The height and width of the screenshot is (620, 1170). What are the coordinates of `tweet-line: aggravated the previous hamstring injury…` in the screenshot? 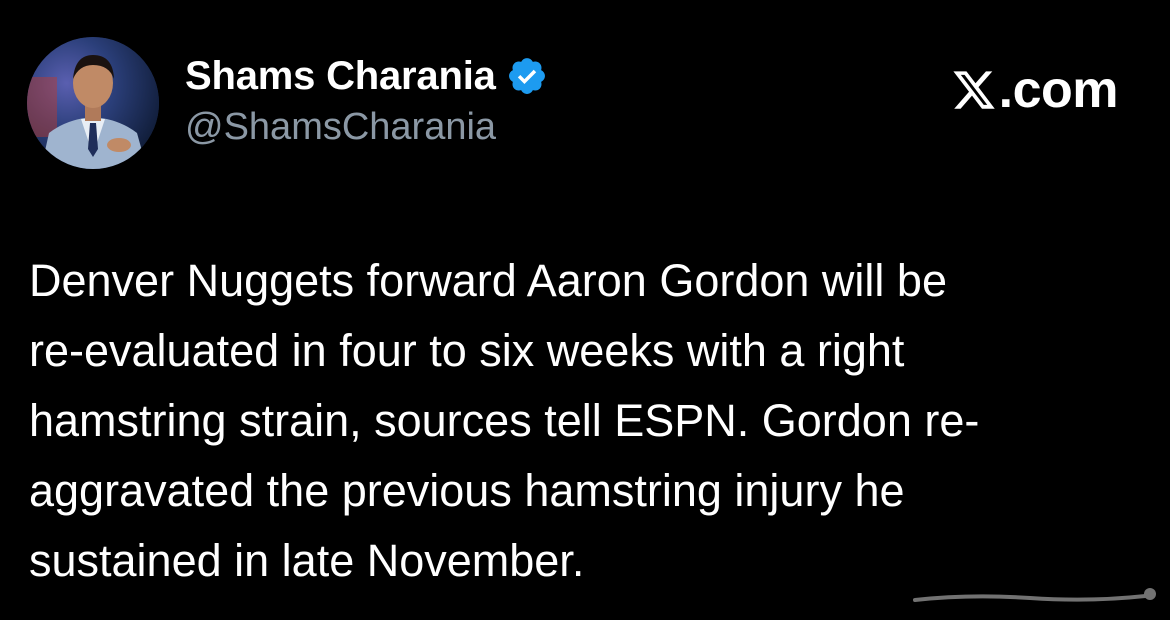 It's located at (467, 490).